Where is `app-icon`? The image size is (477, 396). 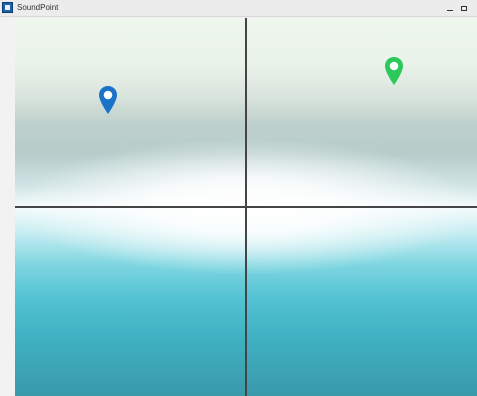
app-icon is located at coordinates (7, 7).